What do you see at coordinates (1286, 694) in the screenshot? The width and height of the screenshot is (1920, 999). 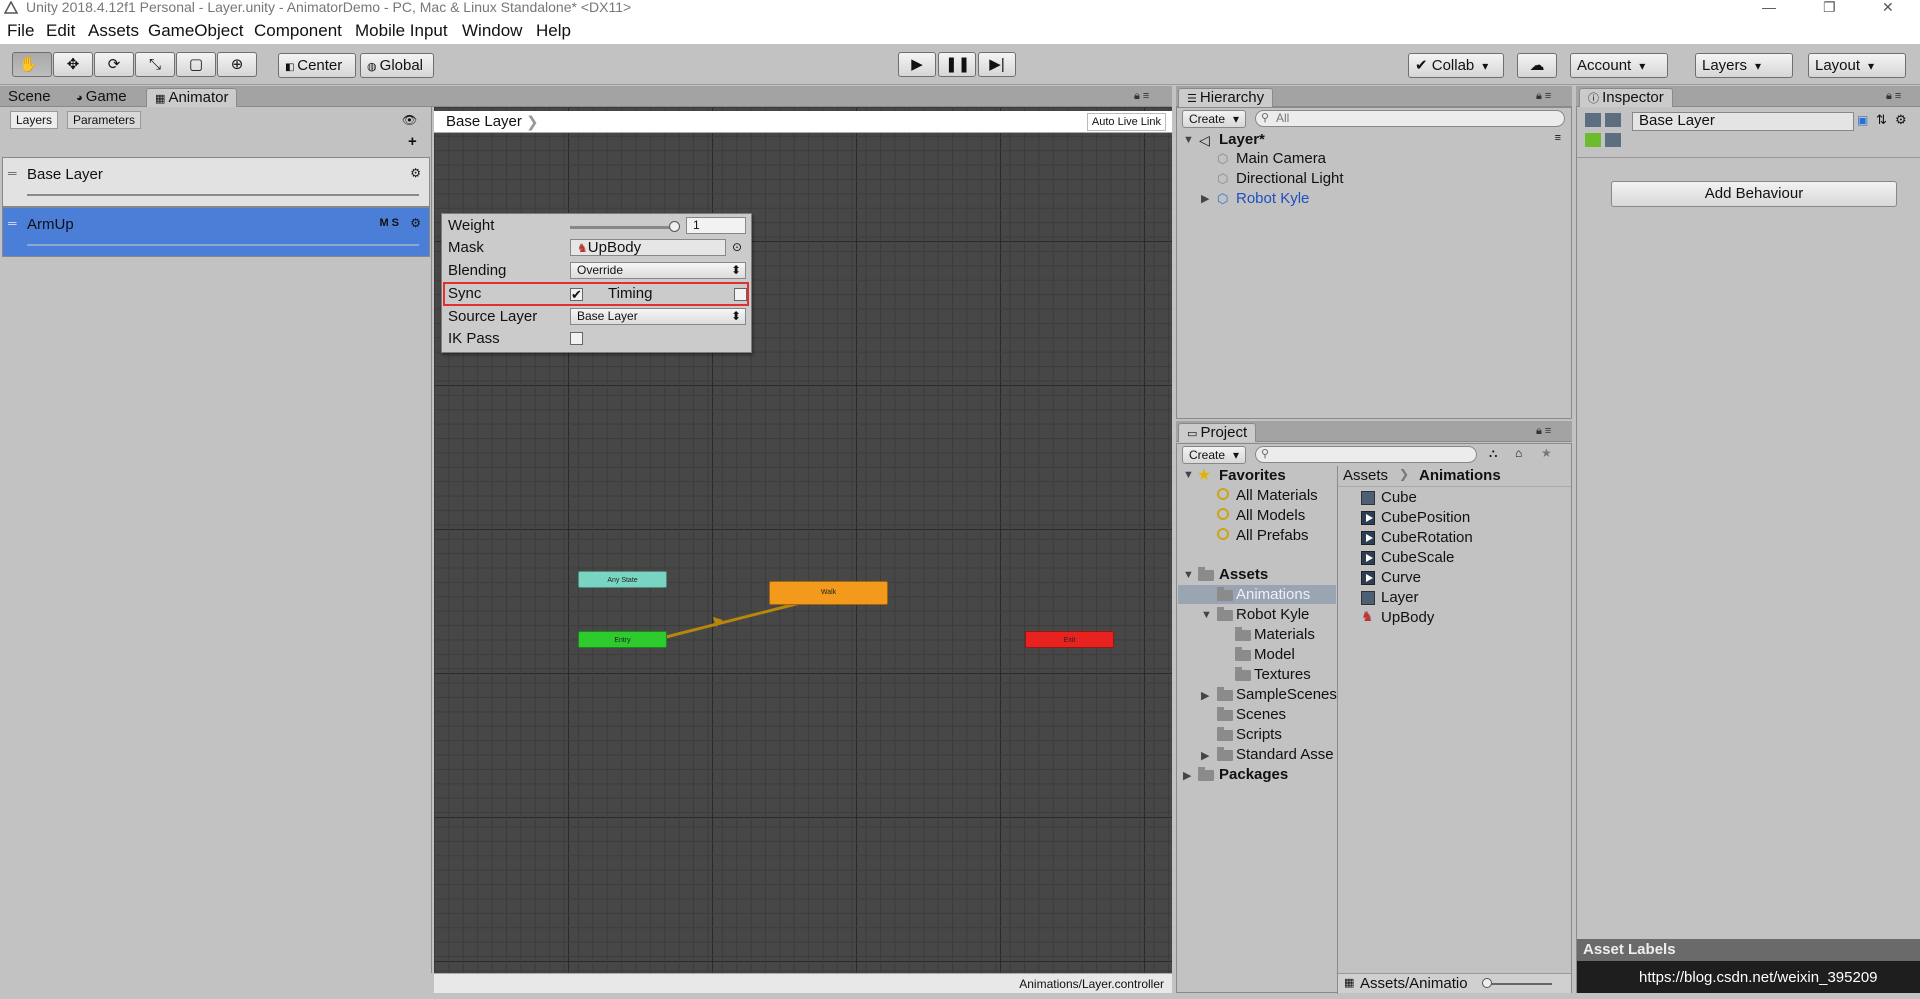 I see `folder-samplescenes: SampleScenes` at bounding box center [1286, 694].